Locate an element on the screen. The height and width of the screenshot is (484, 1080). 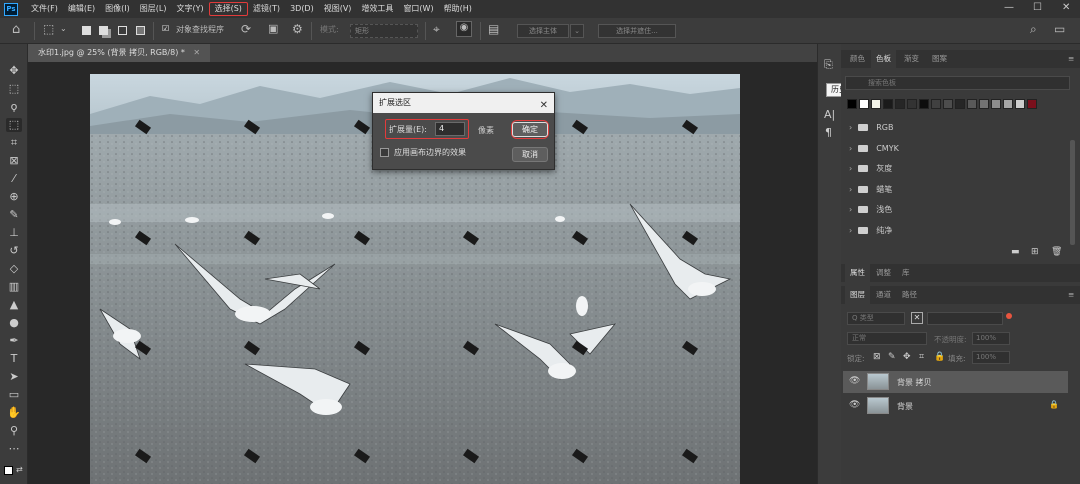
filter-status-dot is located at coordinates (1009, 316).